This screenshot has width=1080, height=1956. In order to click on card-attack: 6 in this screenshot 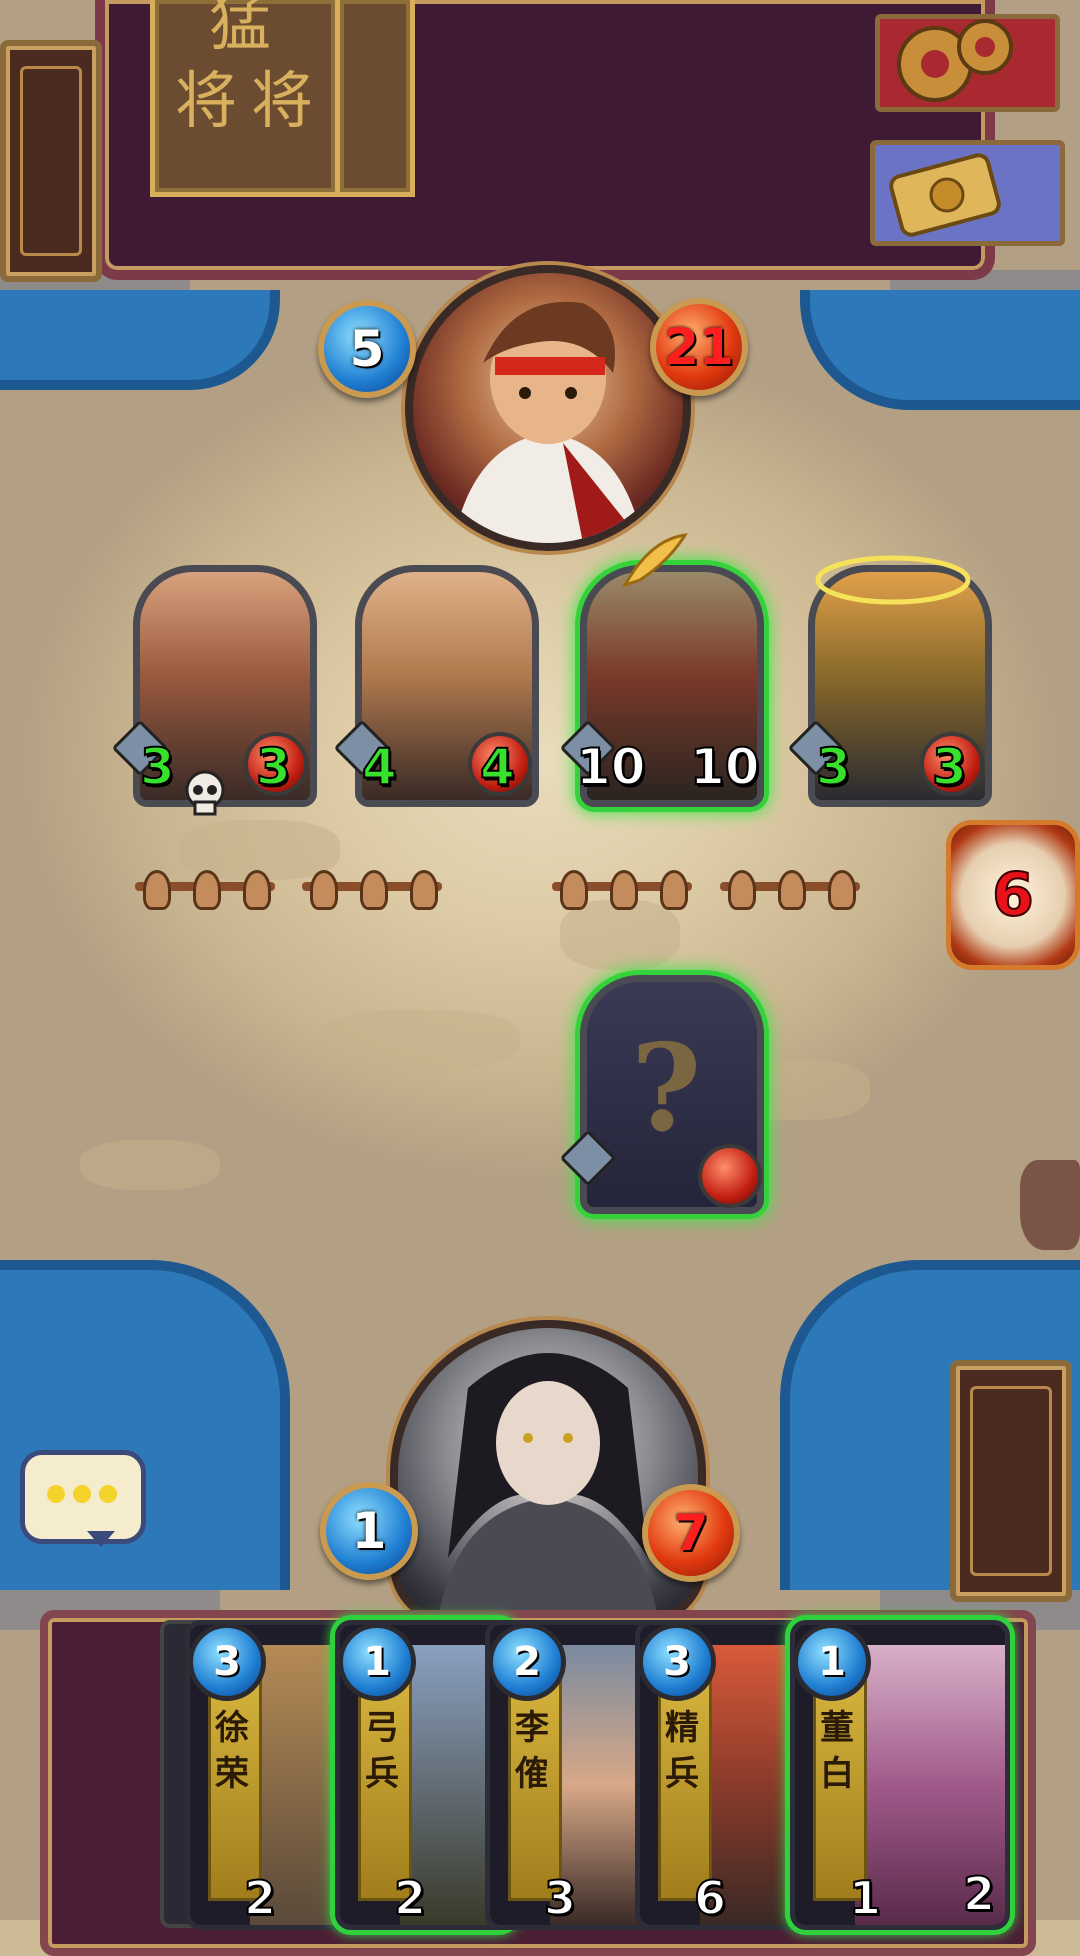, I will do `click(710, 1897)`.